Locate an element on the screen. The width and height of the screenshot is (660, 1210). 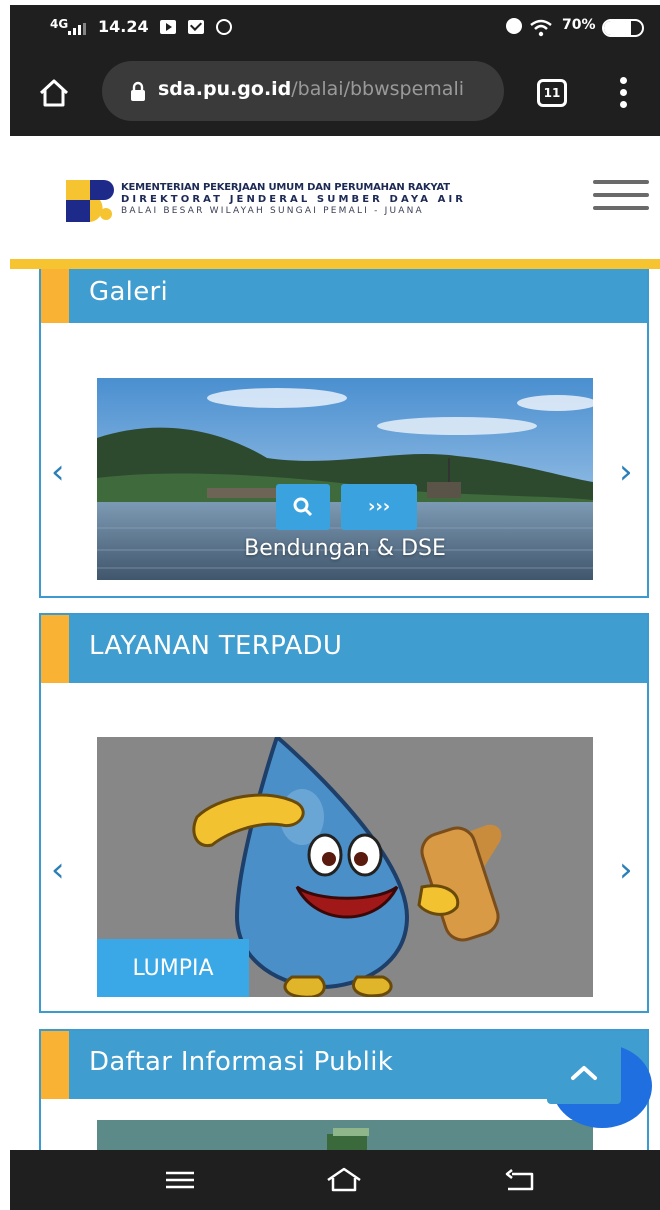
clock: 14.24 is located at coordinates (123, 26).